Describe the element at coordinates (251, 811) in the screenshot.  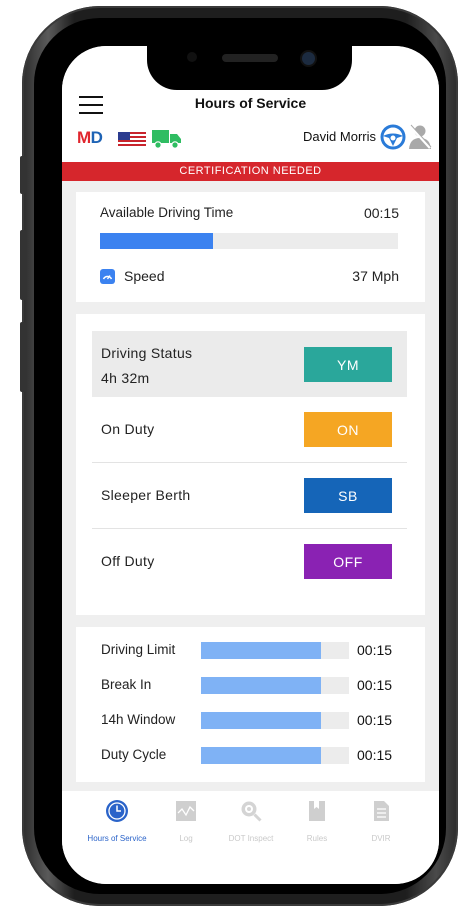
I see `inspect-magnifier-icon` at that location.